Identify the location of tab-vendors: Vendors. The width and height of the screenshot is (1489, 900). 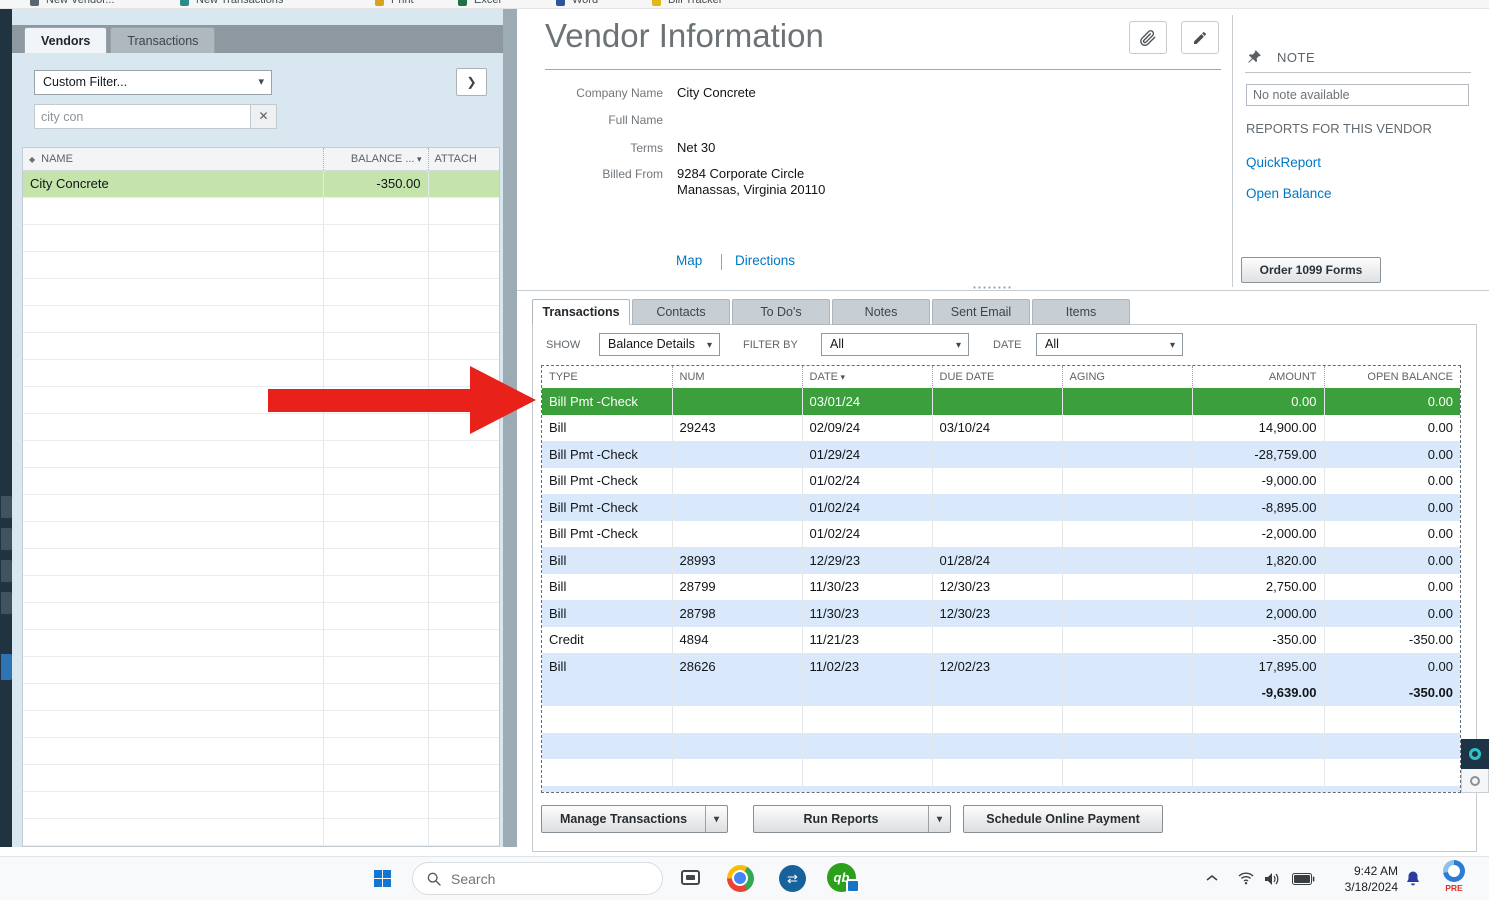
(66, 40).